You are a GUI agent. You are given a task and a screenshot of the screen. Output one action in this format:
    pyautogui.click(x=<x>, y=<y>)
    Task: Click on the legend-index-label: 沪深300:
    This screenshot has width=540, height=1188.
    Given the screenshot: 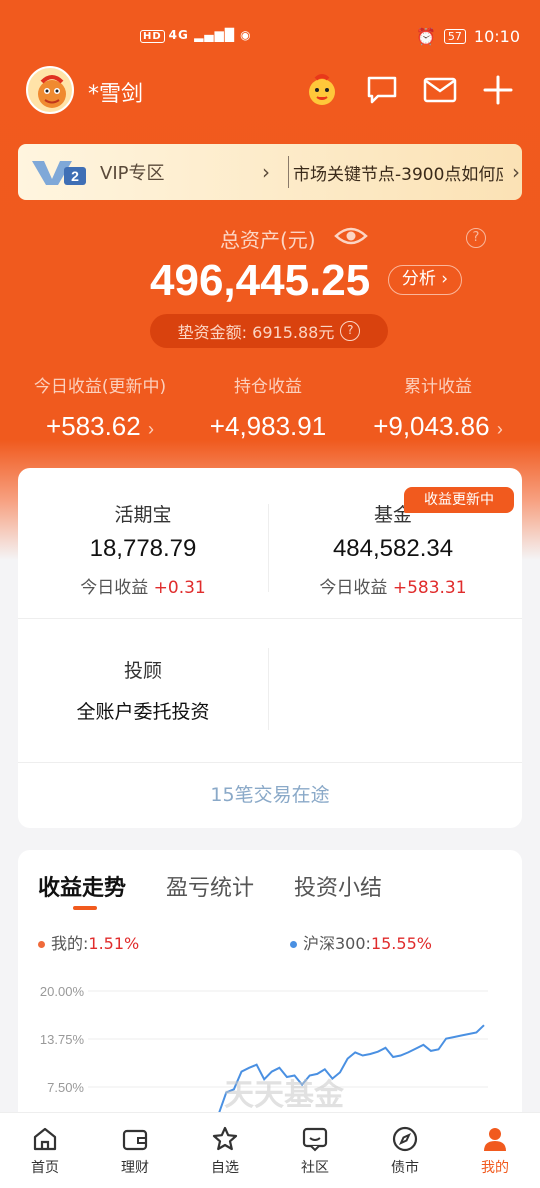 What is the action you would take?
    pyautogui.click(x=337, y=943)
    